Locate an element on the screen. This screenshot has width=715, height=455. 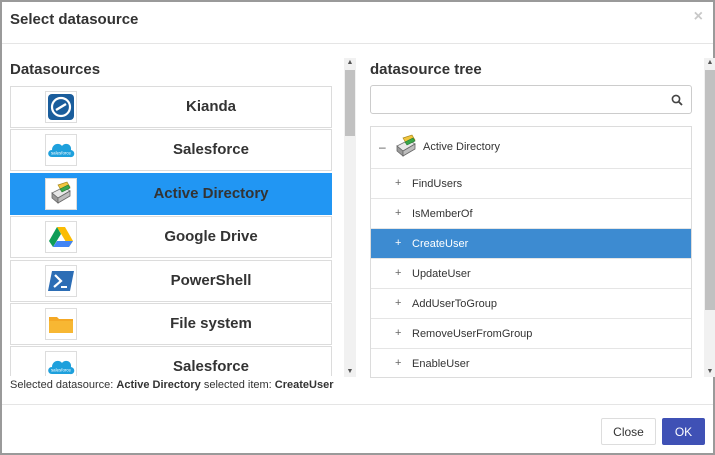
google-drive-icon is located at coordinates (61, 237).